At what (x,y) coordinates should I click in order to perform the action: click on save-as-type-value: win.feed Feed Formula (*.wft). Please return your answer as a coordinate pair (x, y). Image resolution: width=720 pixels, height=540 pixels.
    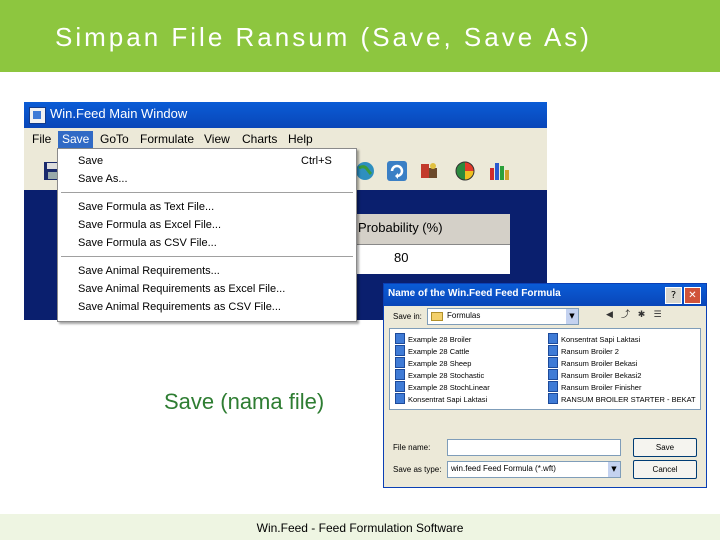
    Looking at the image, I should click on (503, 468).